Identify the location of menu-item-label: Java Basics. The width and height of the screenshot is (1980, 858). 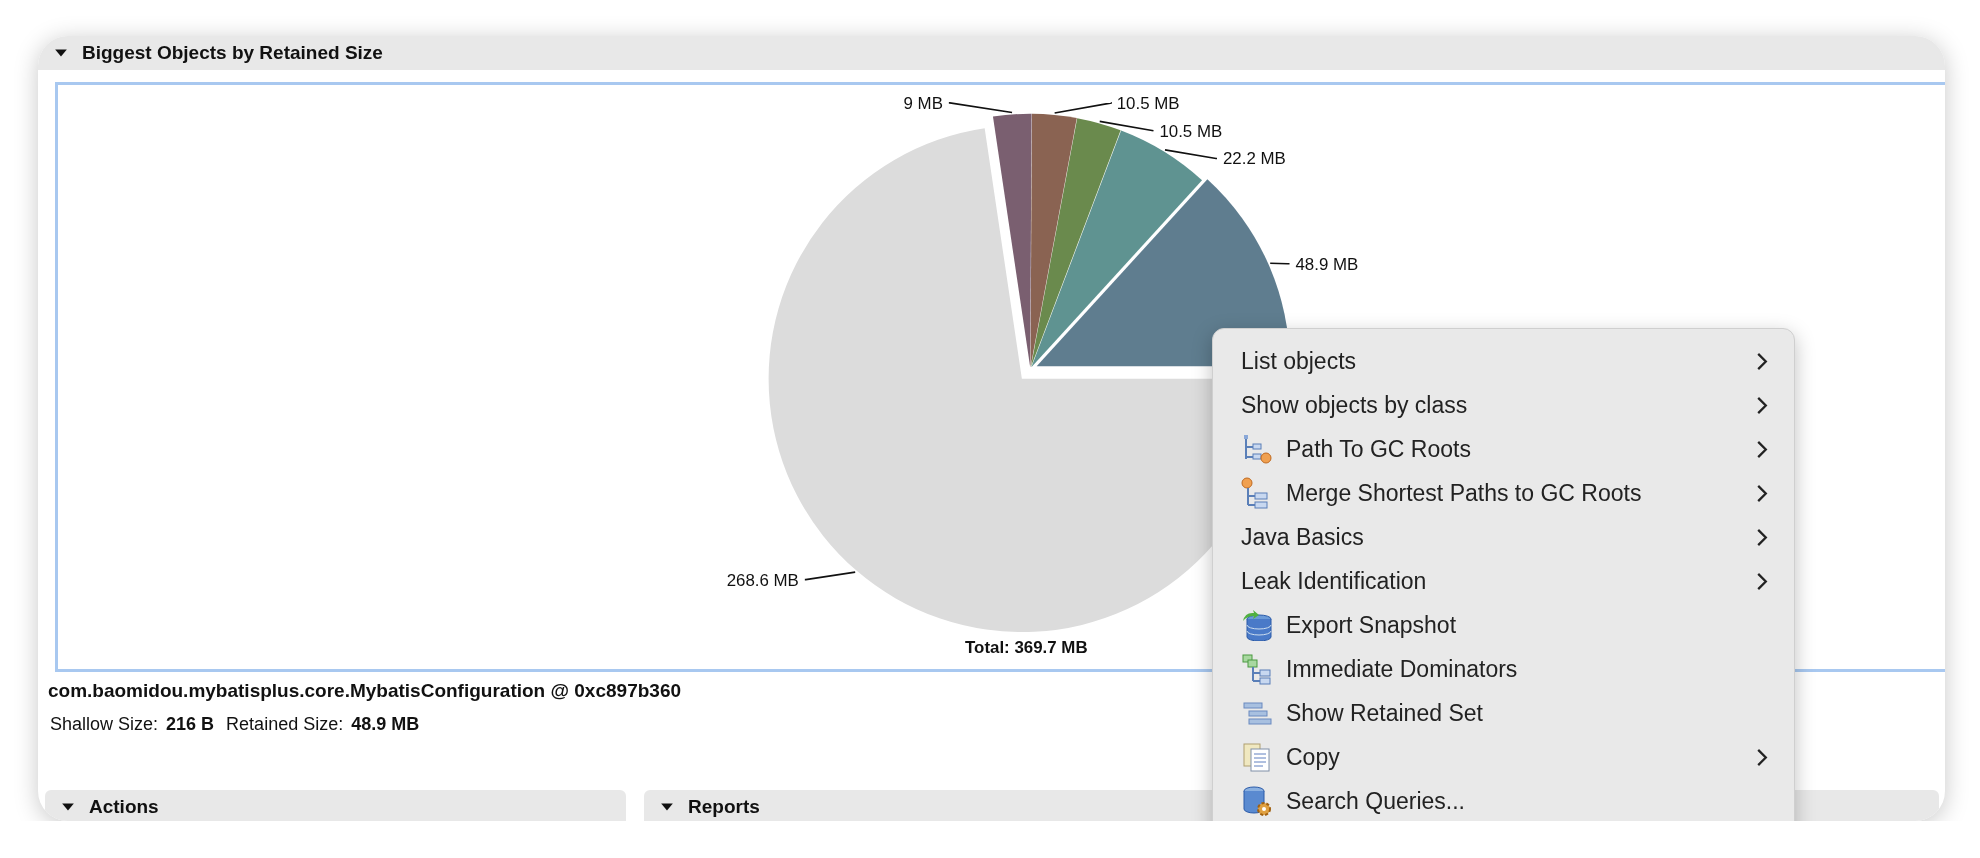
(1303, 537).